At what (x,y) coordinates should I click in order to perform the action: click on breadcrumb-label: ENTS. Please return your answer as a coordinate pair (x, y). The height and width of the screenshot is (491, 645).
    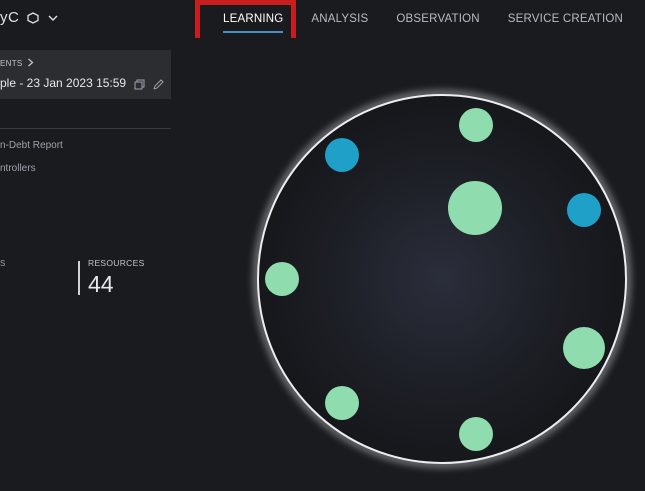
    Looking at the image, I should click on (11, 63).